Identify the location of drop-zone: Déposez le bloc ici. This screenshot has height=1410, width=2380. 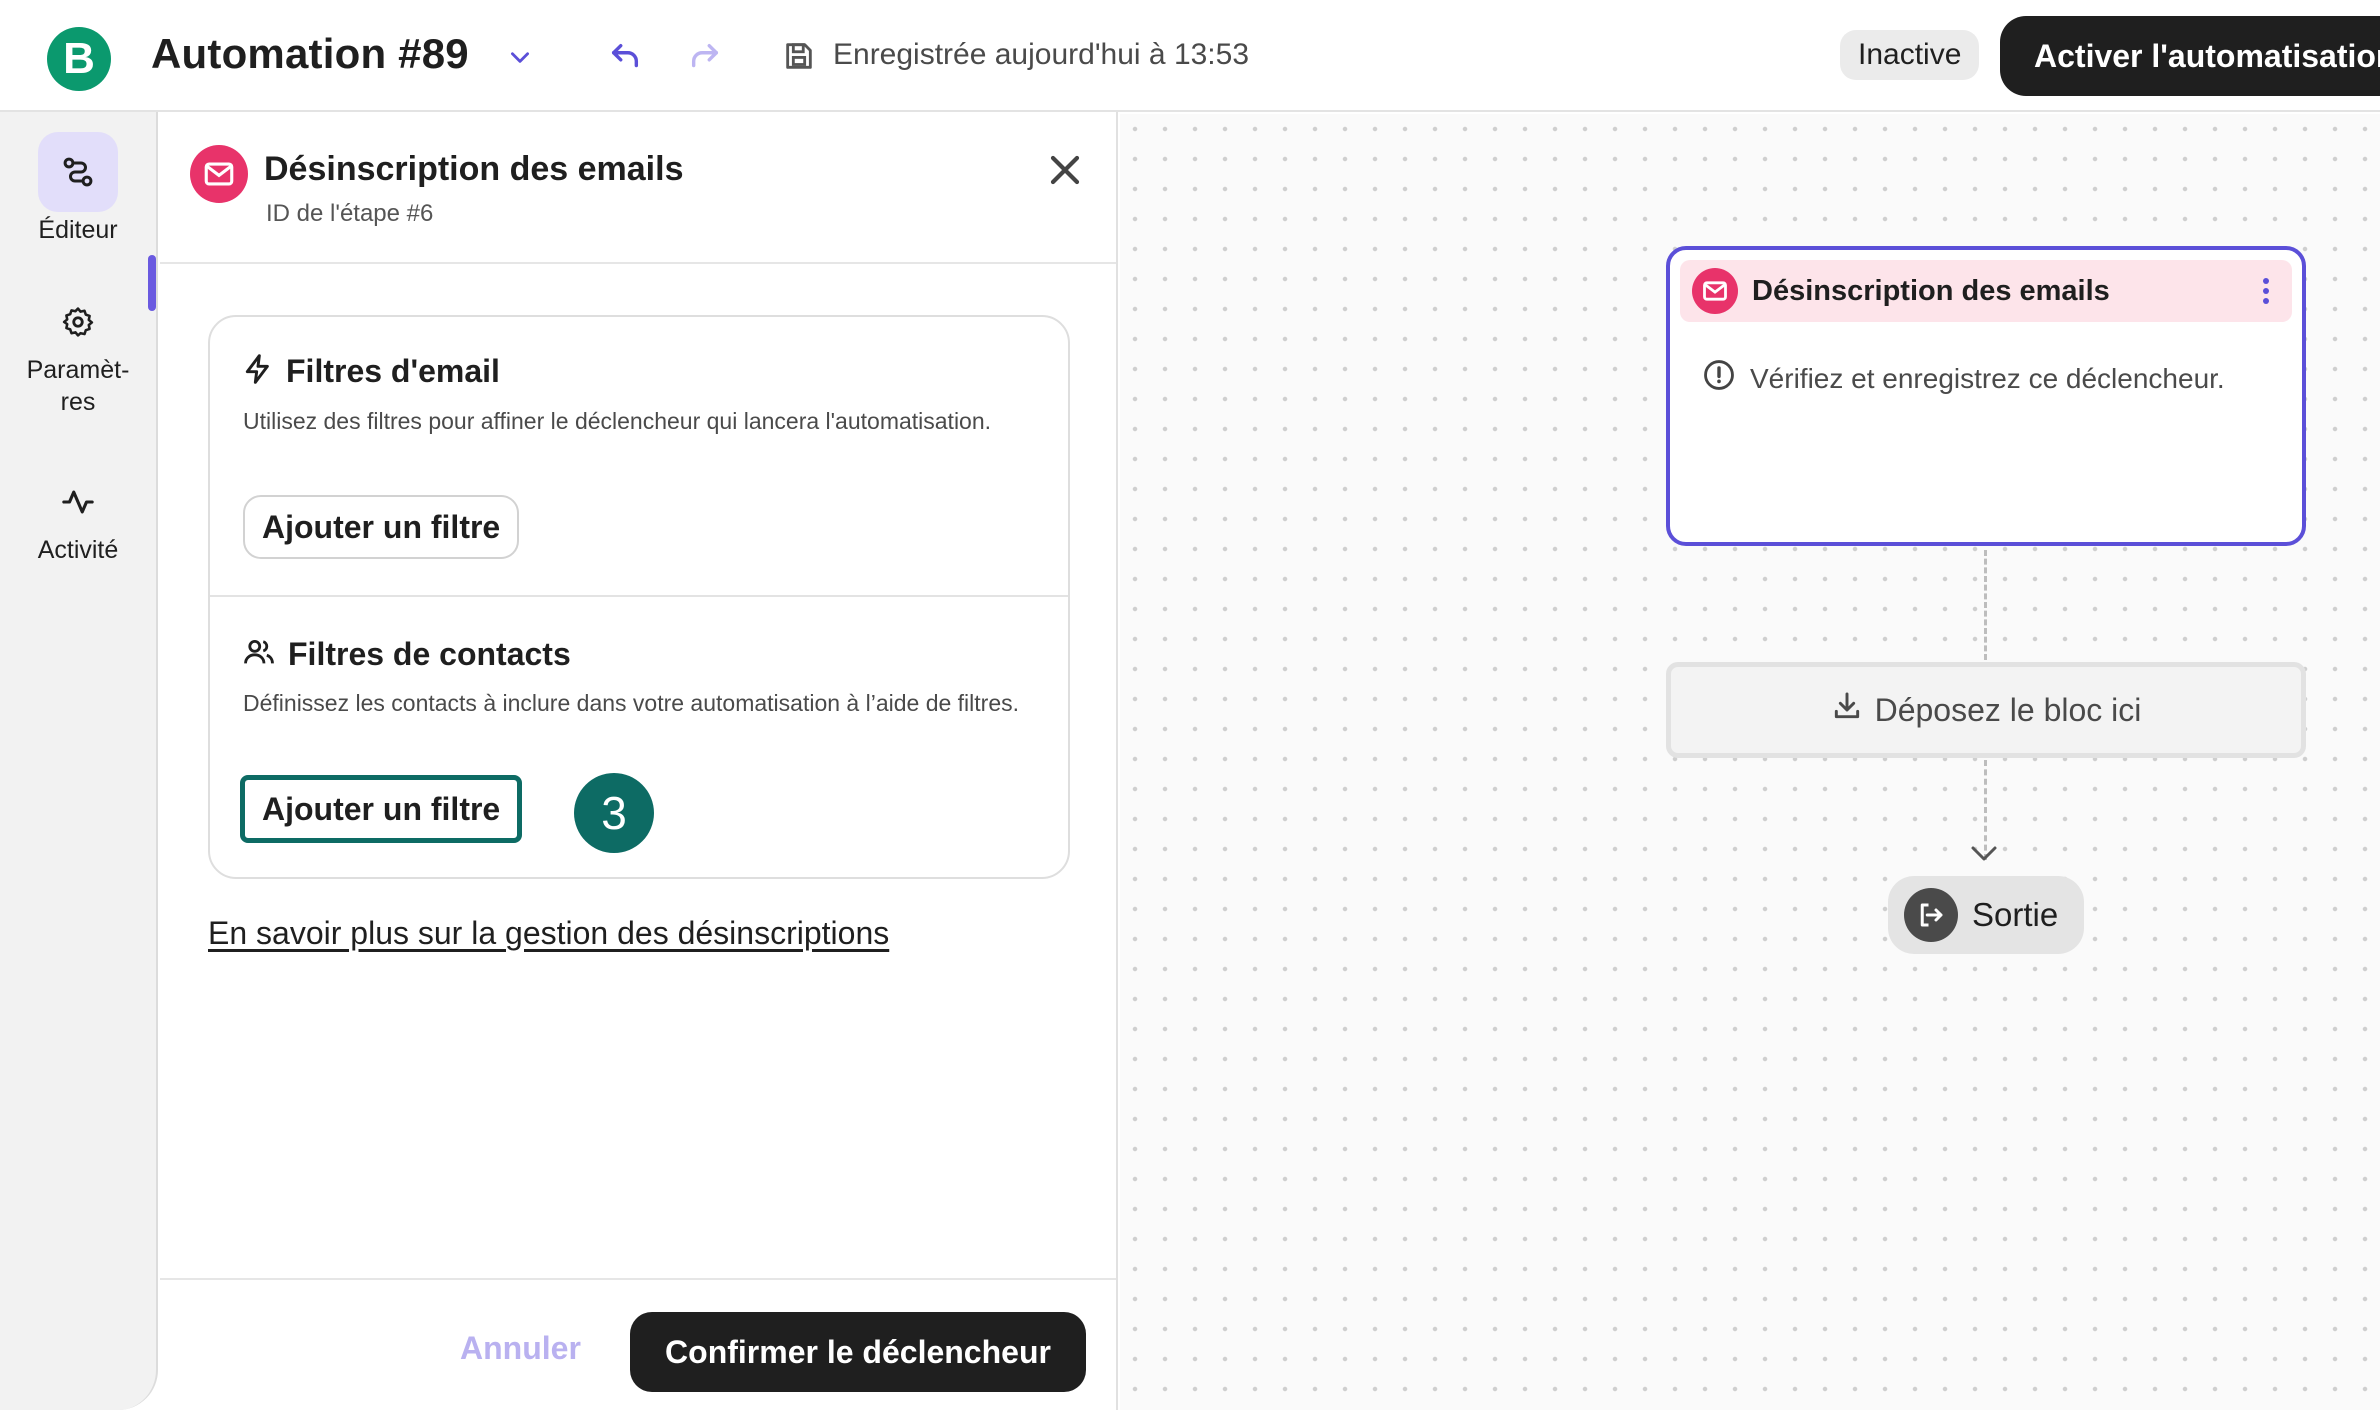
(1986, 710).